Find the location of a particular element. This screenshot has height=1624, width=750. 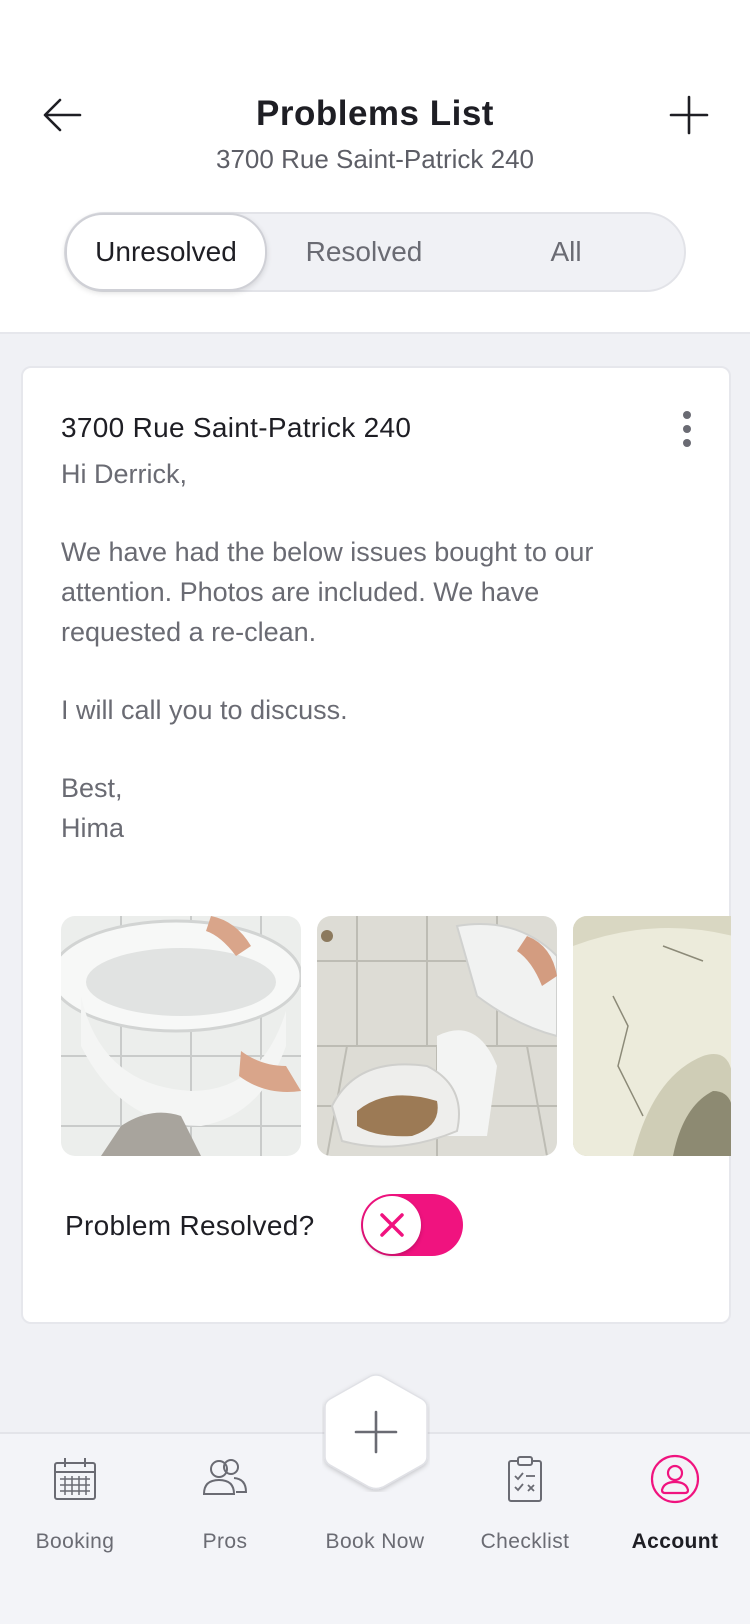

plus-icon is located at coordinates (689, 115).